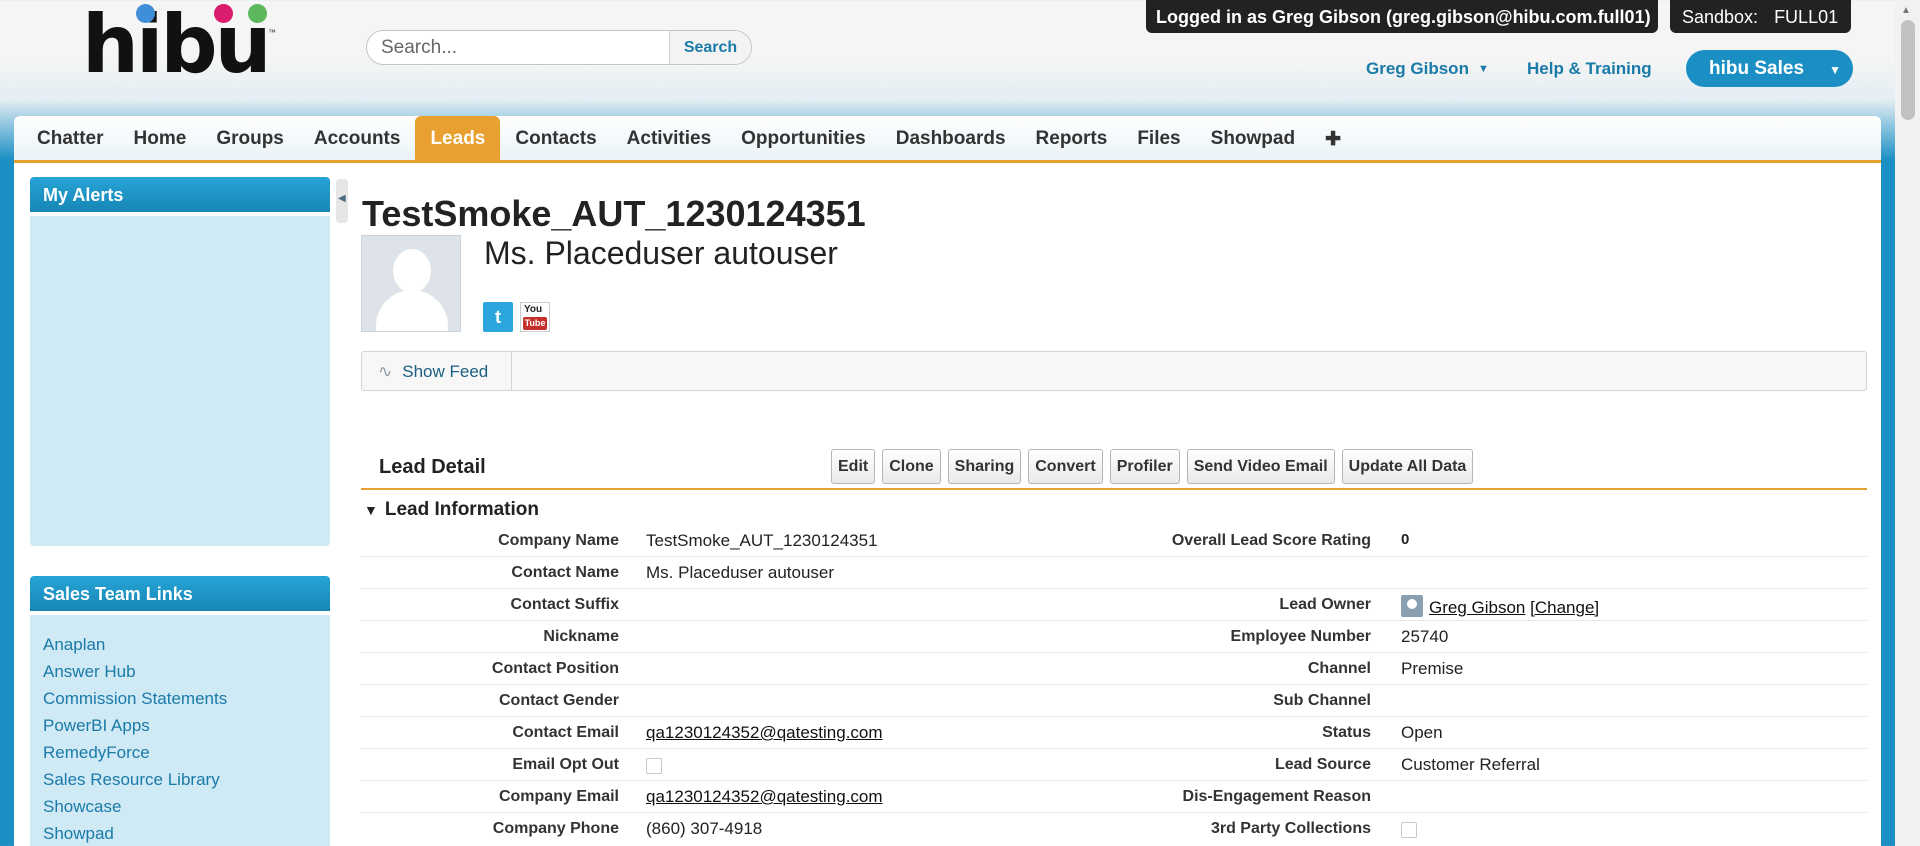 This screenshot has height=846, width=1920. I want to click on field-label: Lead Source, so click(1322, 764).